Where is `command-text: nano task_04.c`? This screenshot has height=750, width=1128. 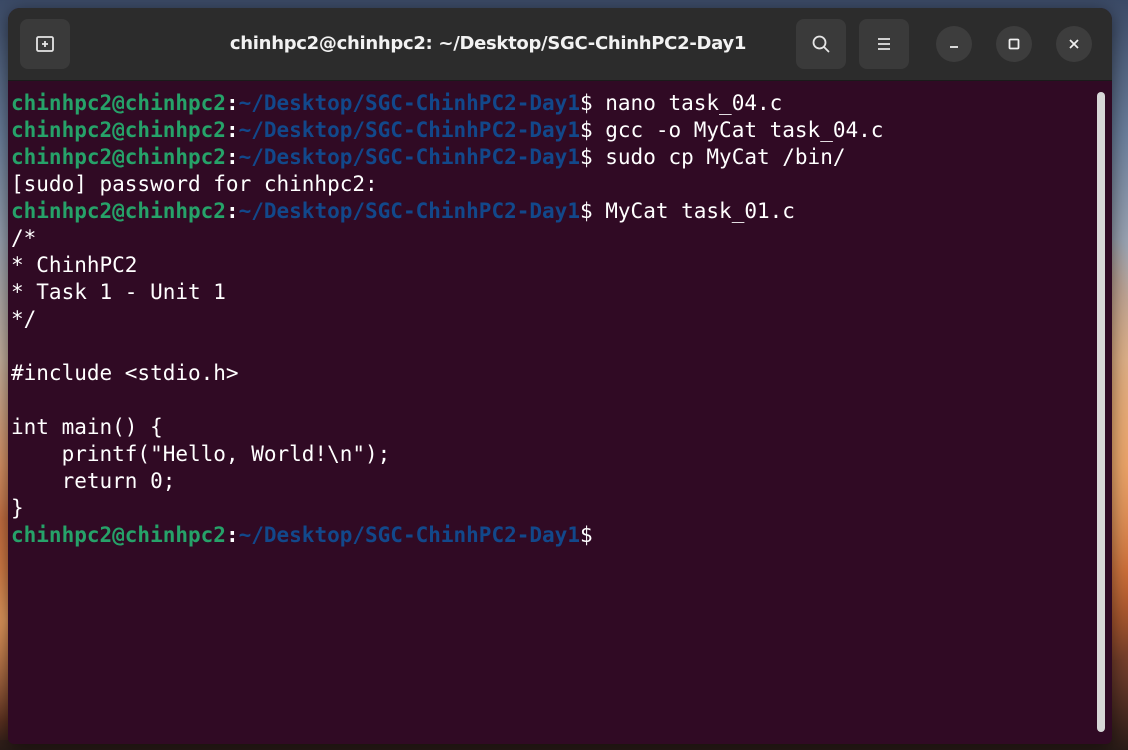 command-text: nano task_04.c is located at coordinates (694, 103).